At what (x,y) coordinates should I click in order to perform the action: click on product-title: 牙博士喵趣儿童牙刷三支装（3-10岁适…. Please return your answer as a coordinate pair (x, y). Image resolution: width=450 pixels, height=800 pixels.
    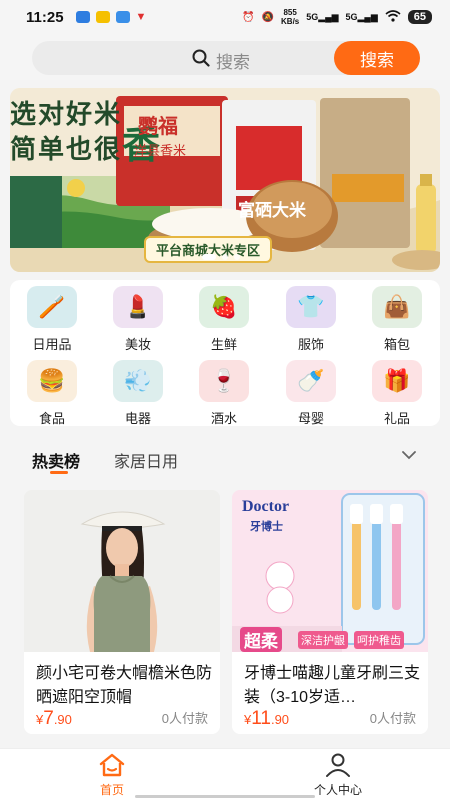
    Looking at the image, I should click on (332, 686).